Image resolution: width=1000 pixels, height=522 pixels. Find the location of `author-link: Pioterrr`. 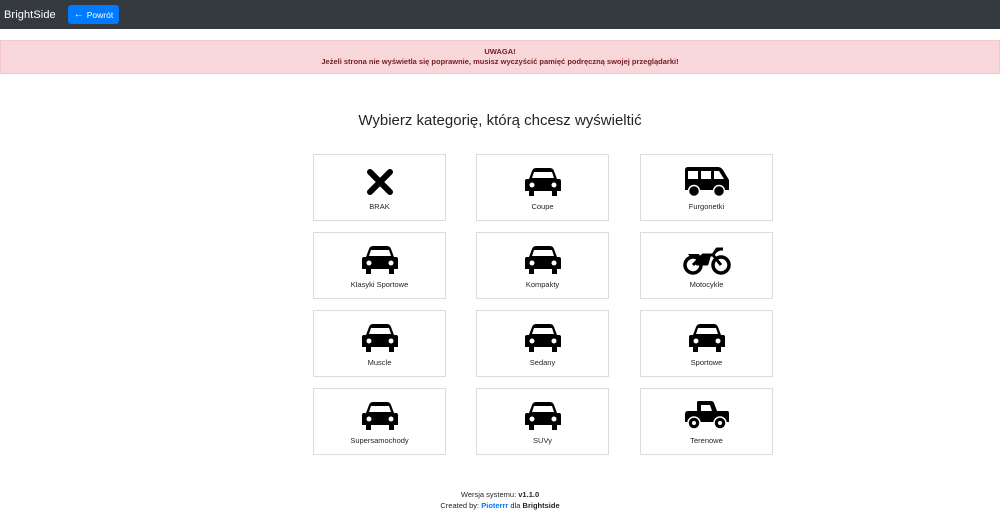

author-link: Pioterrr is located at coordinates (494, 505).